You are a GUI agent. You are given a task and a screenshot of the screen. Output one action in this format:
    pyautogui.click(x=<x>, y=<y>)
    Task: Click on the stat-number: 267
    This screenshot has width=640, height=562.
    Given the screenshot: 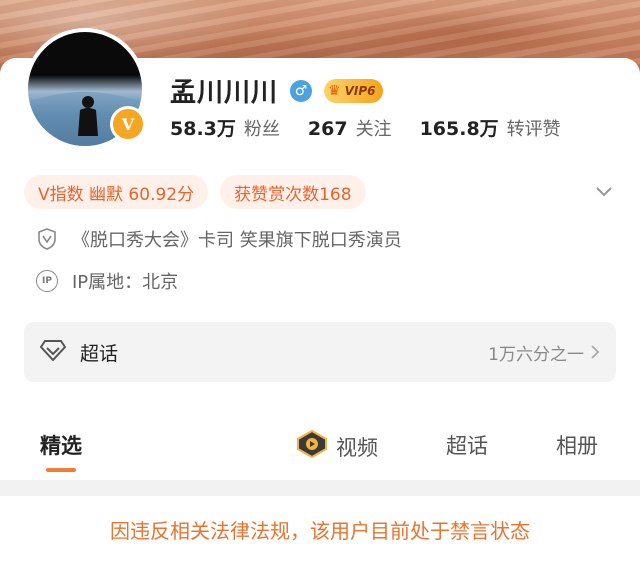 What is the action you would take?
    pyautogui.click(x=327, y=129)
    